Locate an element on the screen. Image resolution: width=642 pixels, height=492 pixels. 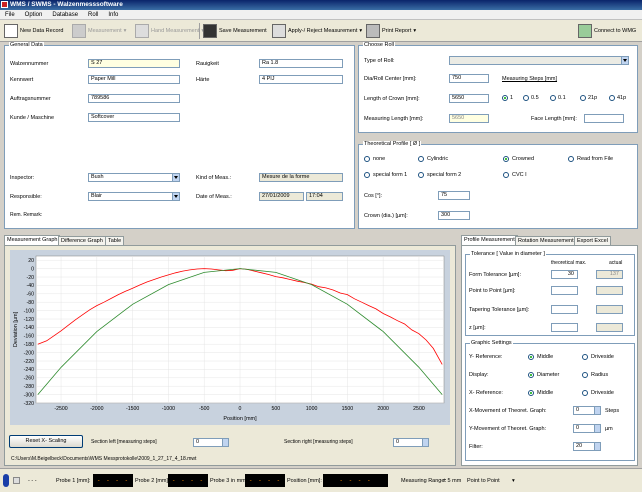
probe-icon is located at coordinates (79, 31).